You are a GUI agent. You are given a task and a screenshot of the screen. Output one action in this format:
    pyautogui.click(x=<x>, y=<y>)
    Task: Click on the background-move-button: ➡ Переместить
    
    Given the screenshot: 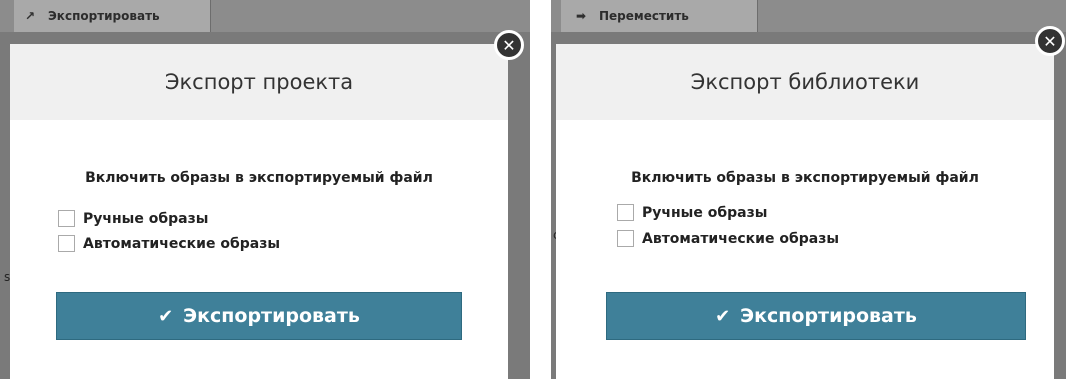 What is the action you would take?
    pyautogui.click(x=659, y=16)
    